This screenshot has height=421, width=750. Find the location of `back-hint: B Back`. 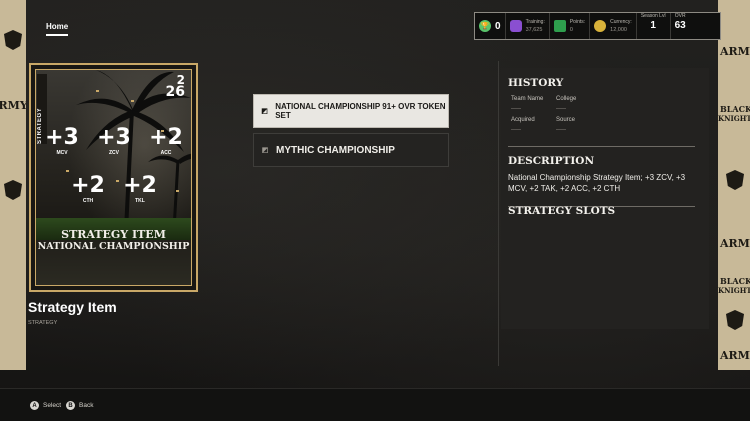

back-hint: B Back is located at coordinates (79, 405).